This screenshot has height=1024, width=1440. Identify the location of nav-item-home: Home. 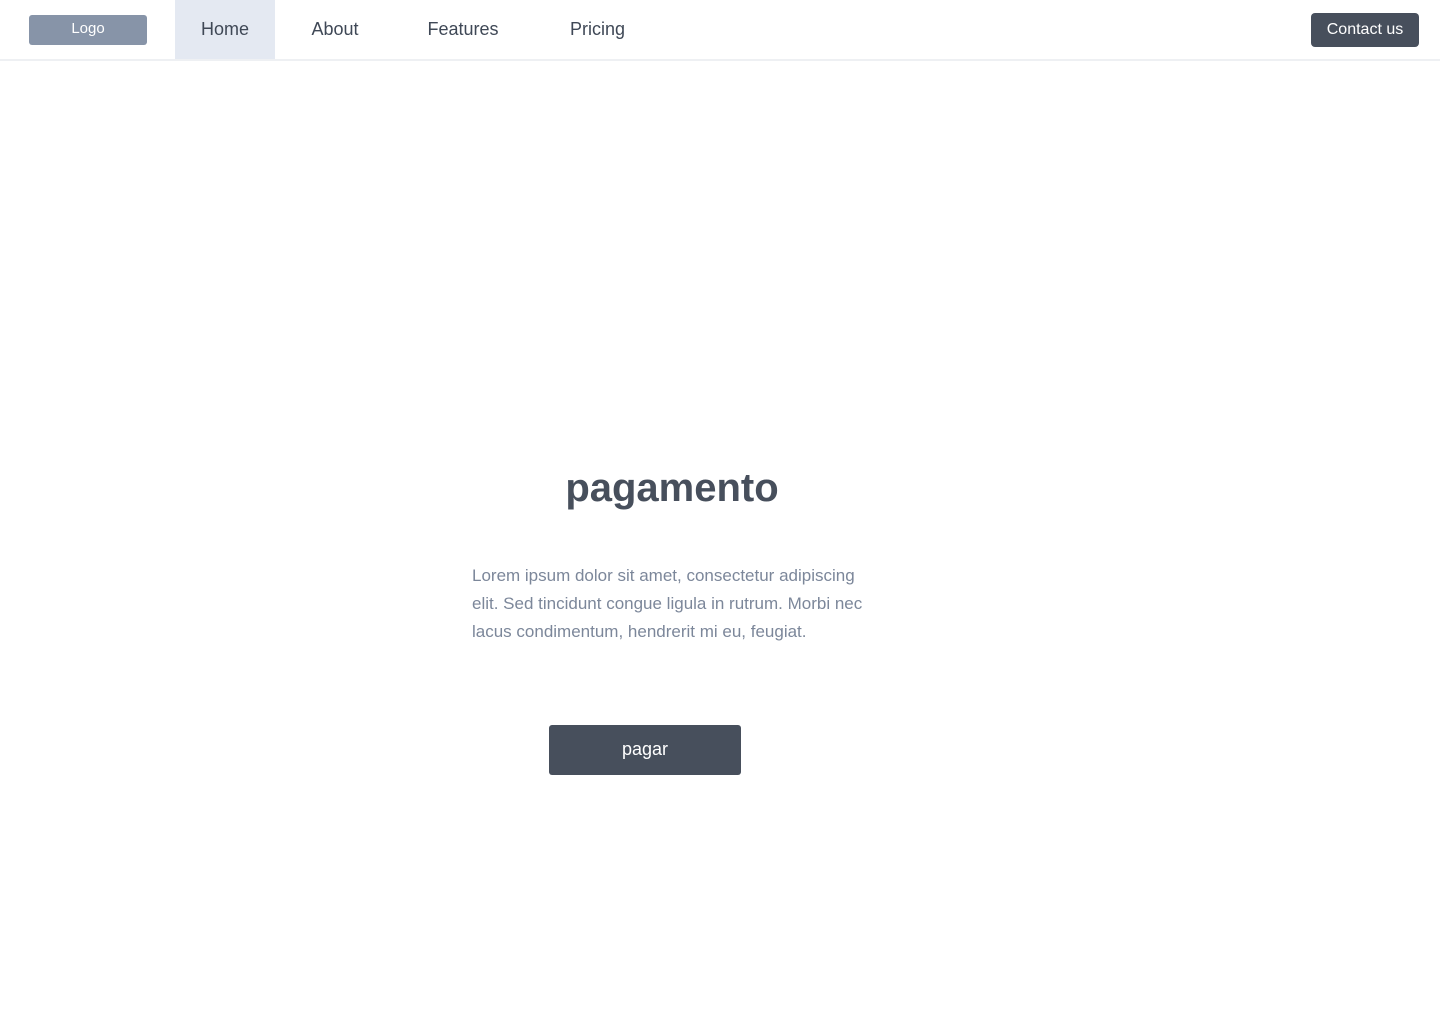
(225, 29).